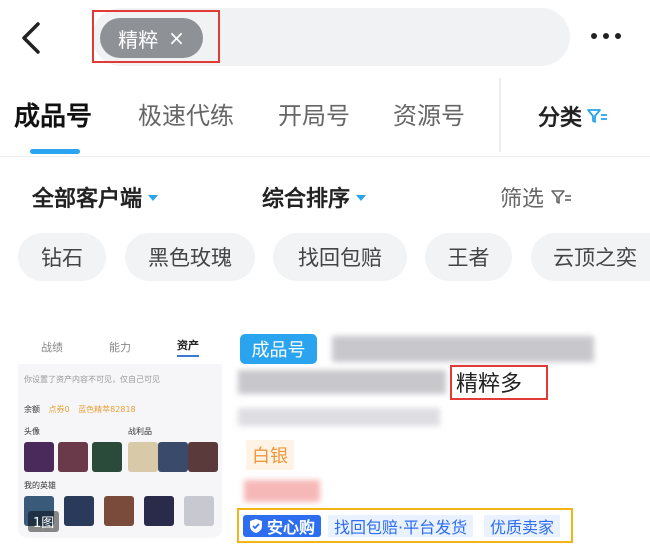  I want to click on client-filter: 全部客户端, so click(95, 197).